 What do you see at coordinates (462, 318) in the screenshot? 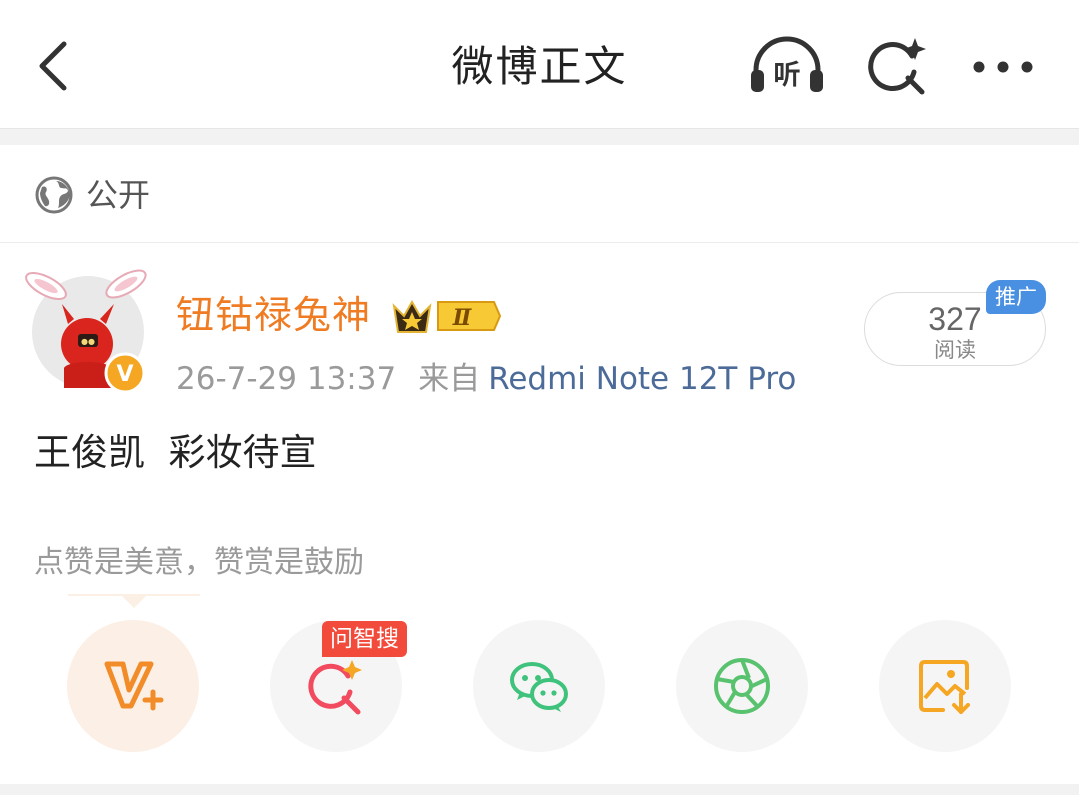
I see `level-label: Ⅱ` at bounding box center [462, 318].